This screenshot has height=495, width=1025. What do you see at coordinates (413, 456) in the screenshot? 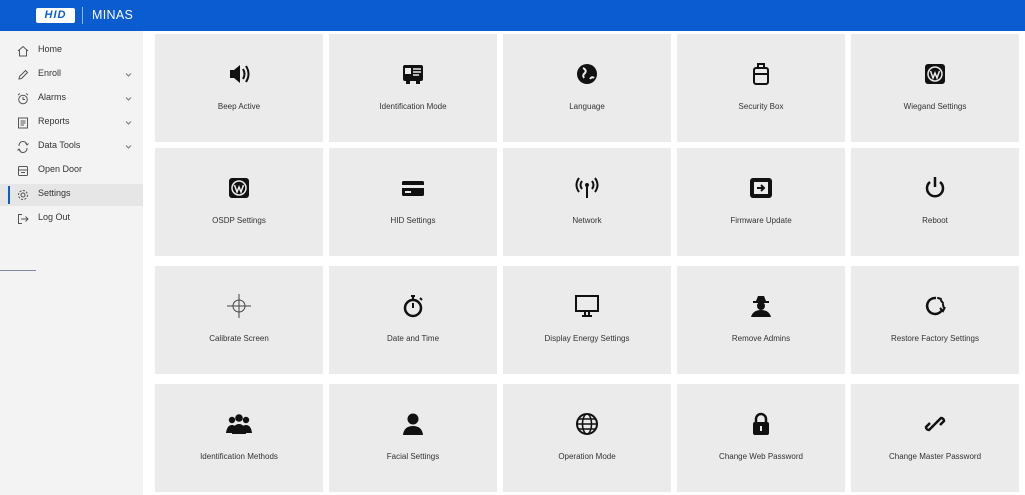
I see `tile-label: Facial Settings` at bounding box center [413, 456].